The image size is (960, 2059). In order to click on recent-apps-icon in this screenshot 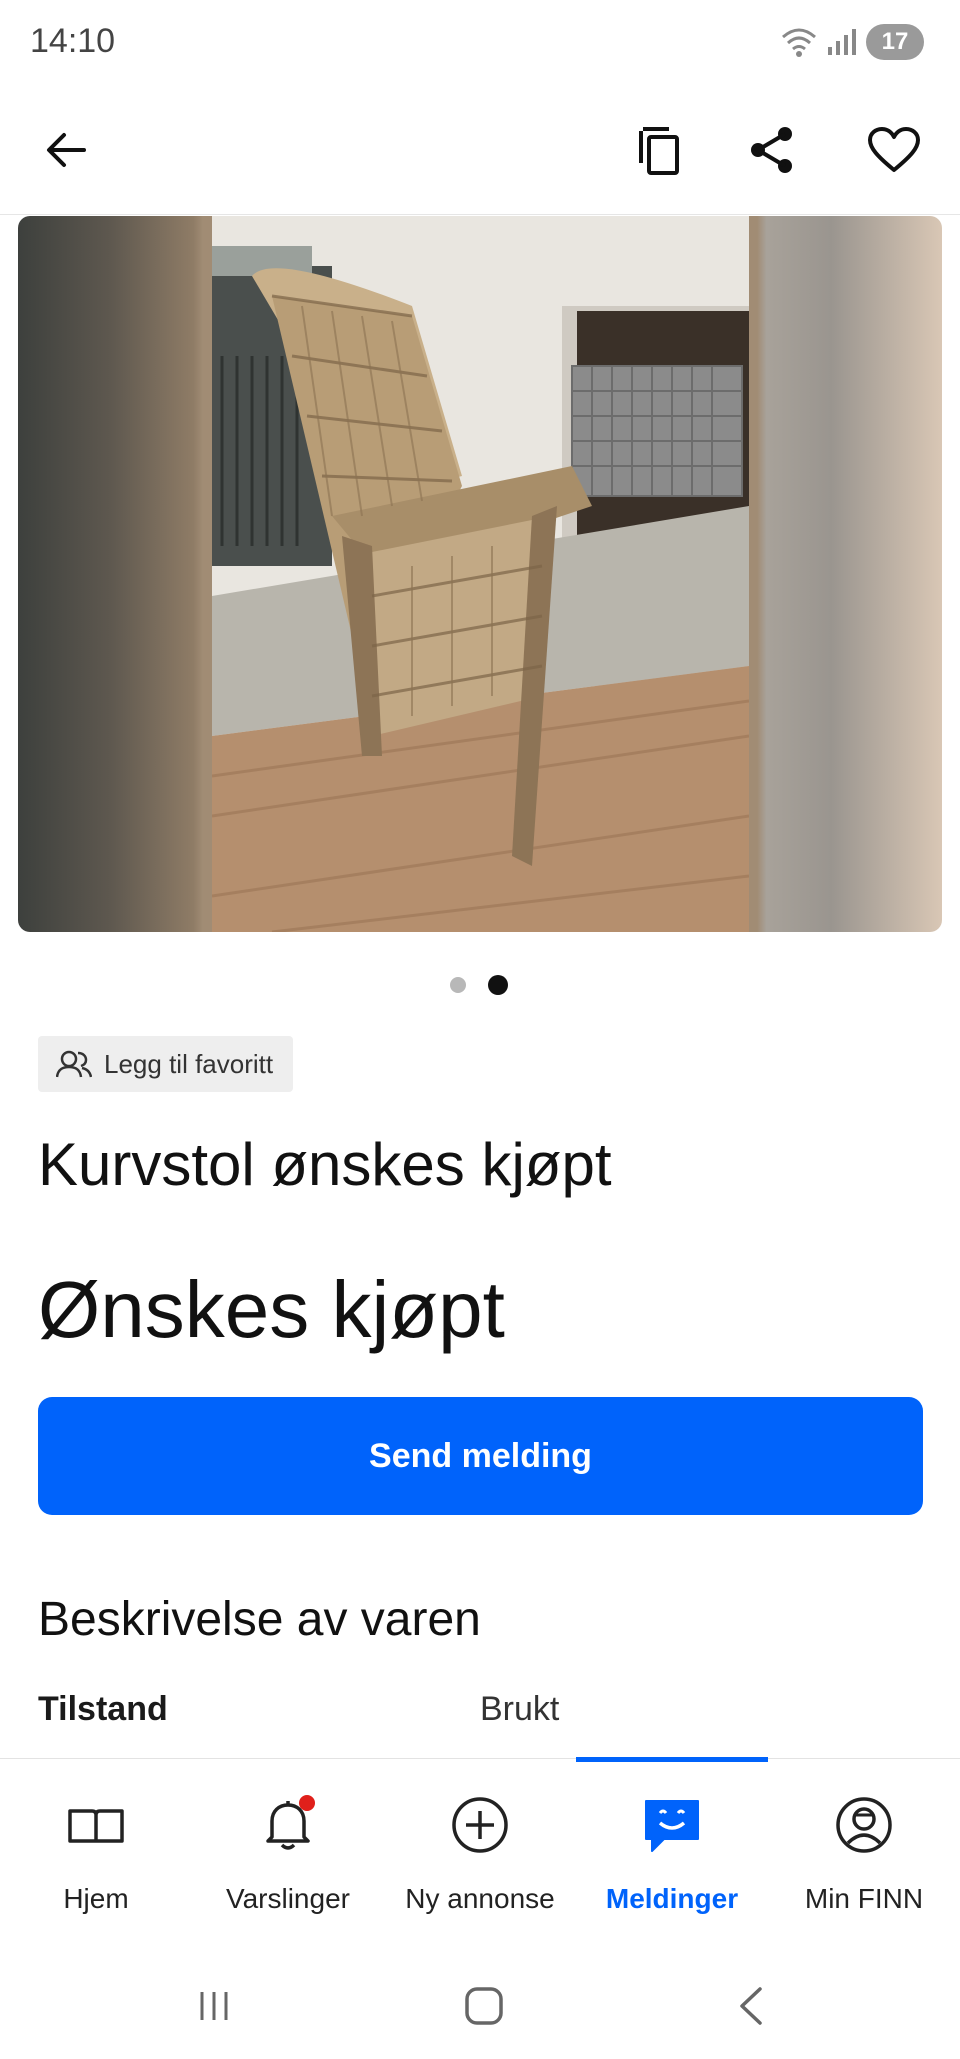, I will do `click(214, 2006)`.